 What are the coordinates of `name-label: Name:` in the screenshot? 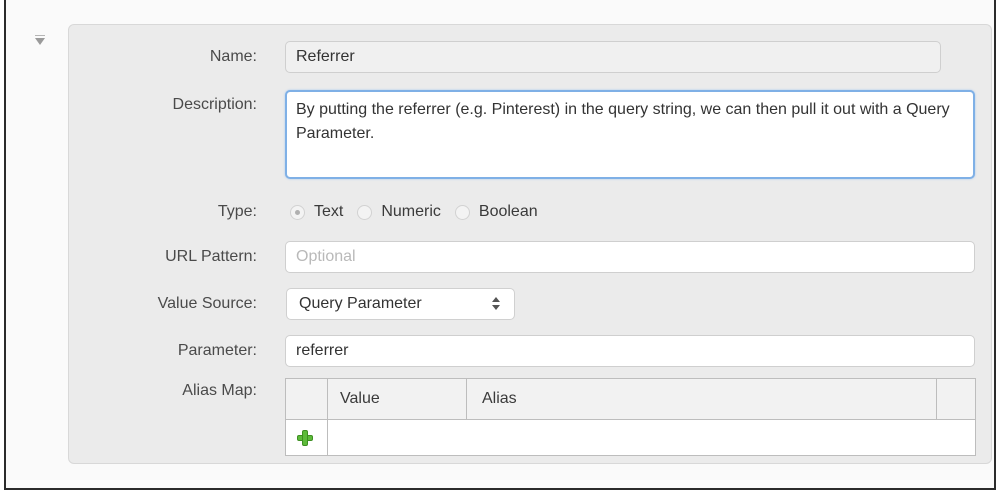 It's located at (233, 56).